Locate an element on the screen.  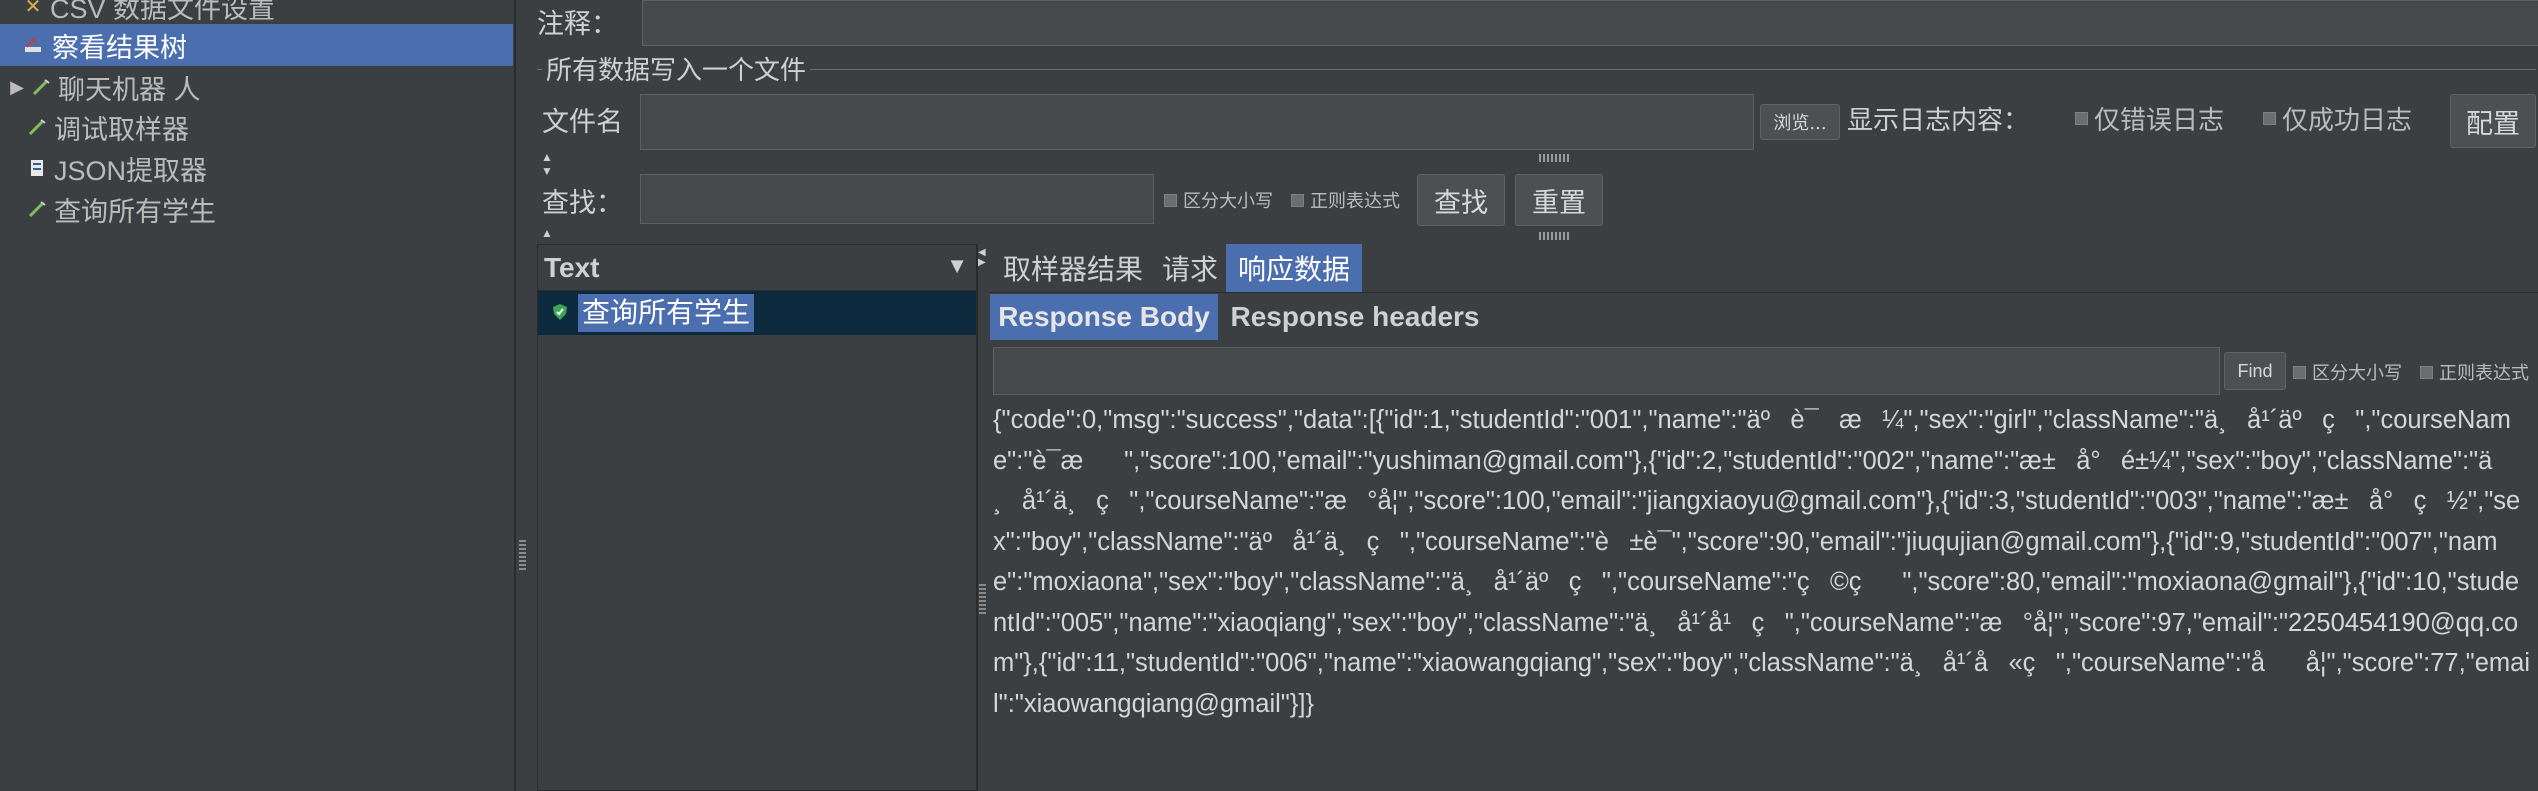
file-section-title: 所有数据写入一个文件 is located at coordinates (676, 68).